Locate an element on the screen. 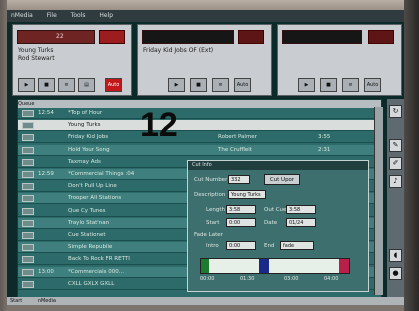 This screenshot has height=311, width=419. deck-3-play-button: ▶ is located at coordinates (306, 85).